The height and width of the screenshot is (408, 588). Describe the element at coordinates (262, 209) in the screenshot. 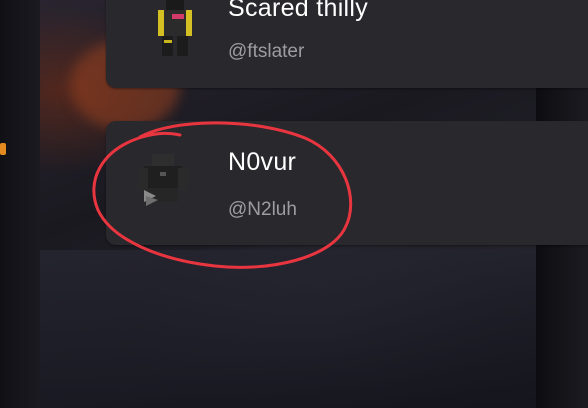

I see `user-handle: @N2luh` at that location.